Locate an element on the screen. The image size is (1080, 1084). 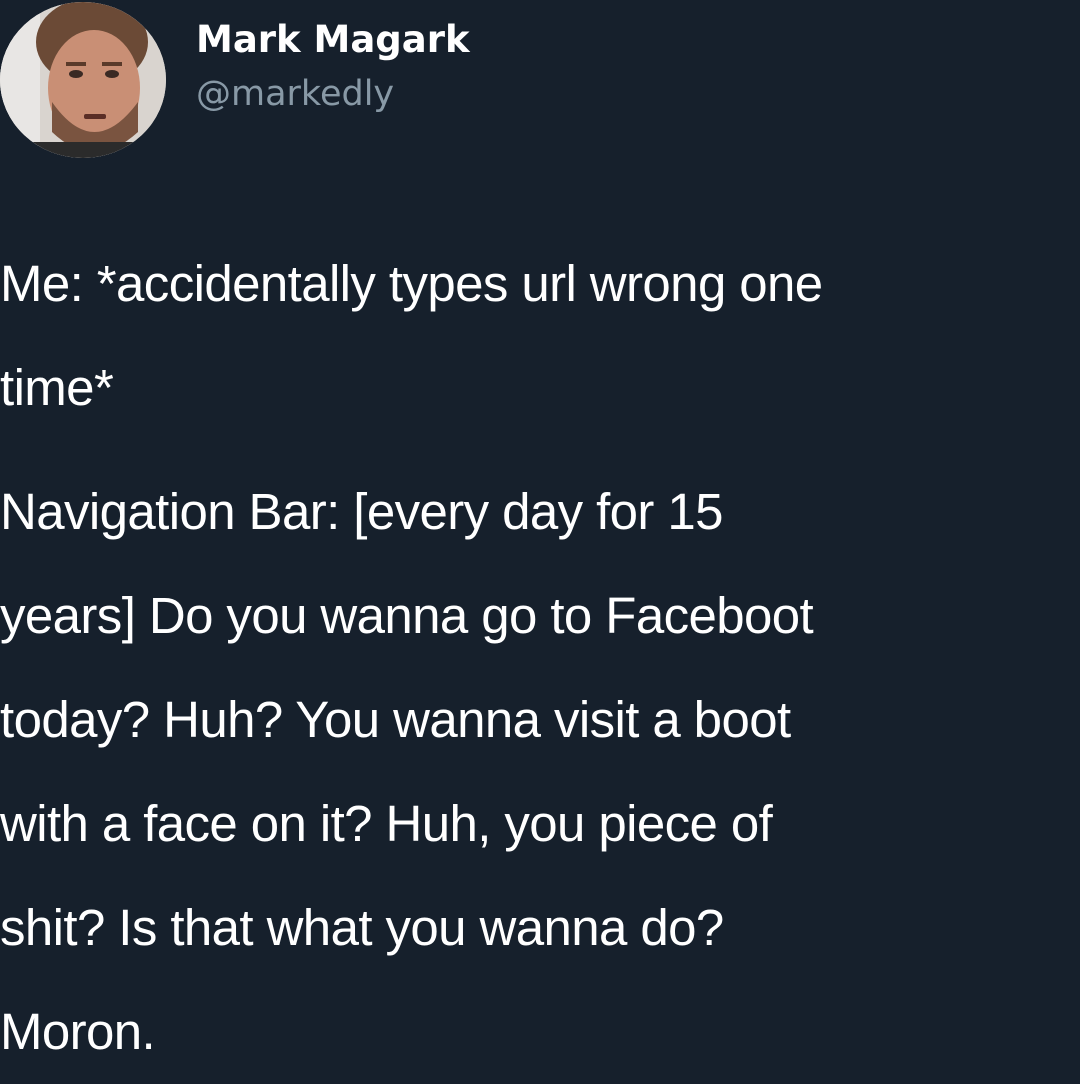
tweet-text-line: Navigation Bar: [every day for 15 is located at coordinates (362, 511).